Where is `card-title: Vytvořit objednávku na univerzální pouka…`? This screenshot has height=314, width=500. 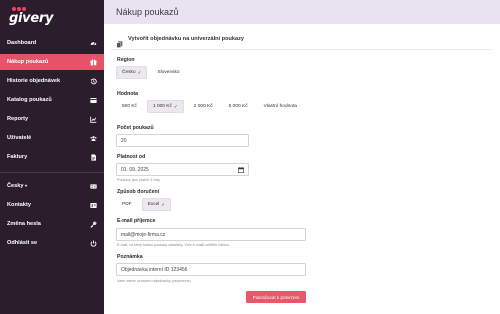
card-title: Vytvořit objednávku na univerzální pouka… is located at coordinates (186, 39).